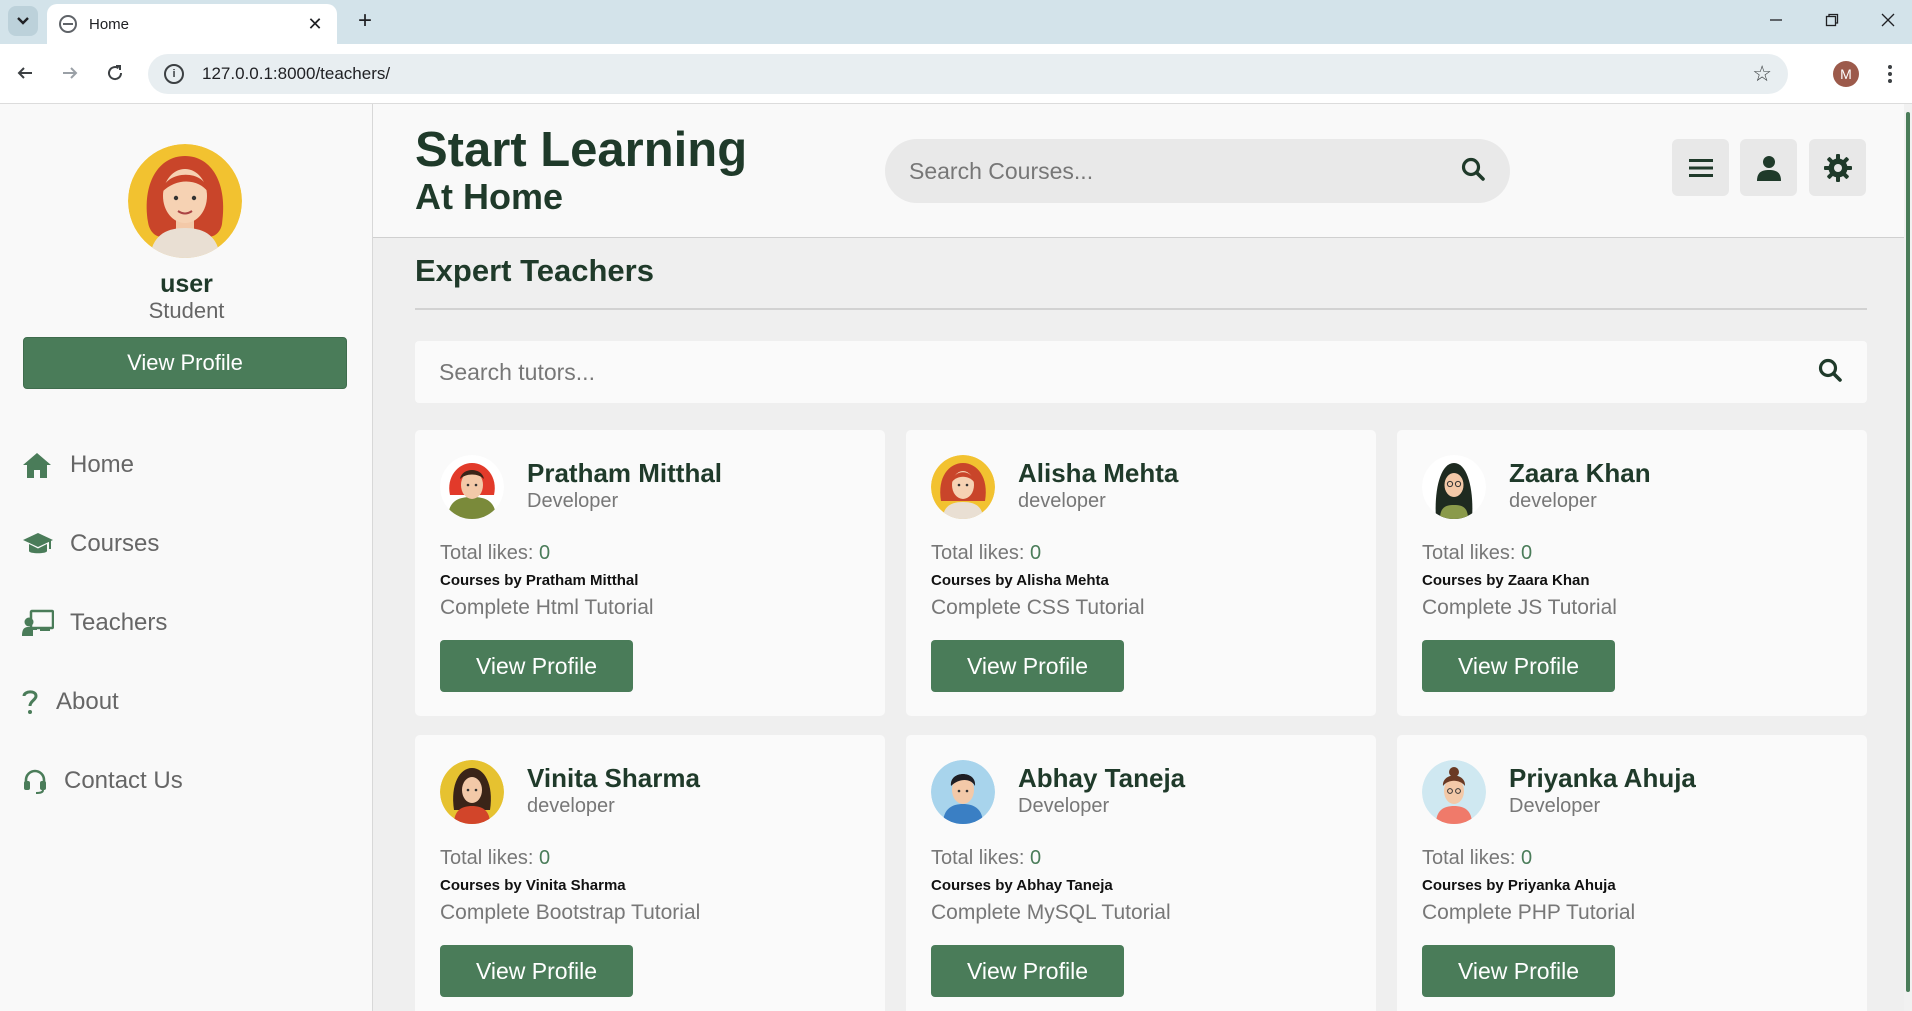 This screenshot has width=1912, height=1011. What do you see at coordinates (539, 580) in the screenshot?
I see `courses-by-label: Courses by Pratham Mitthal` at bounding box center [539, 580].